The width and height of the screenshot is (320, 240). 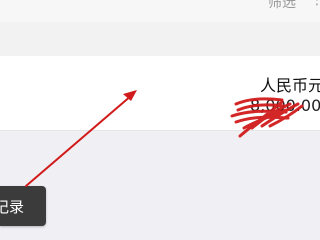 I want to click on top-bar: 筛选 ⋮, so click(x=160, y=11).